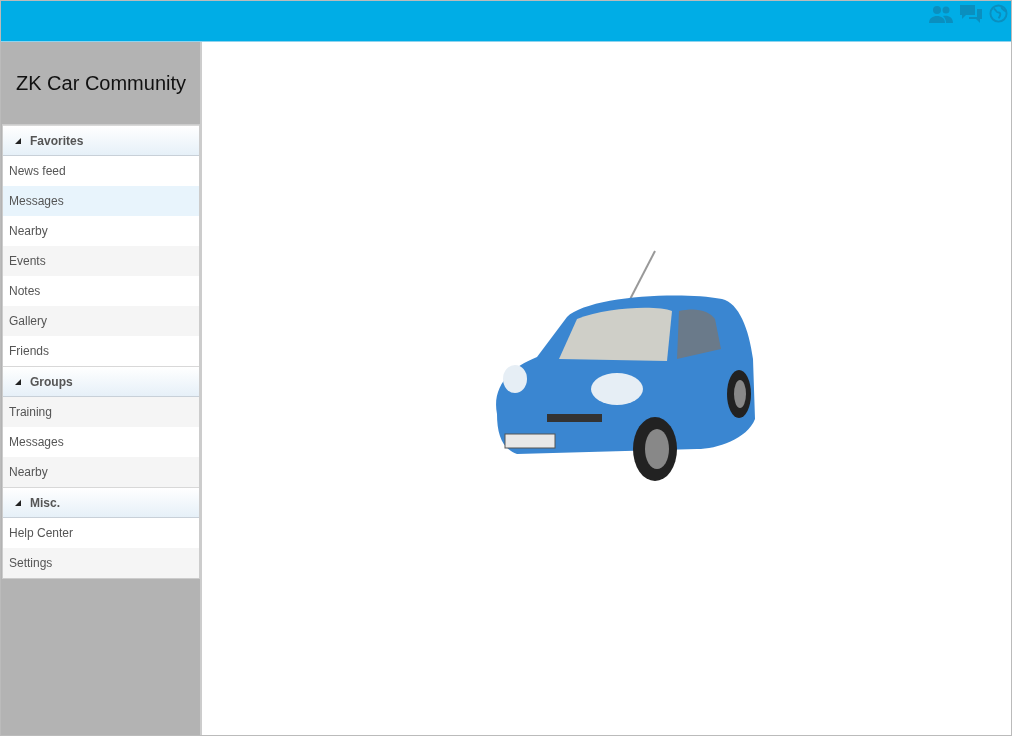 The width and height of the screenshot is (1012, 736). I want to click on menu-item: Nearby, so click(101, 472).